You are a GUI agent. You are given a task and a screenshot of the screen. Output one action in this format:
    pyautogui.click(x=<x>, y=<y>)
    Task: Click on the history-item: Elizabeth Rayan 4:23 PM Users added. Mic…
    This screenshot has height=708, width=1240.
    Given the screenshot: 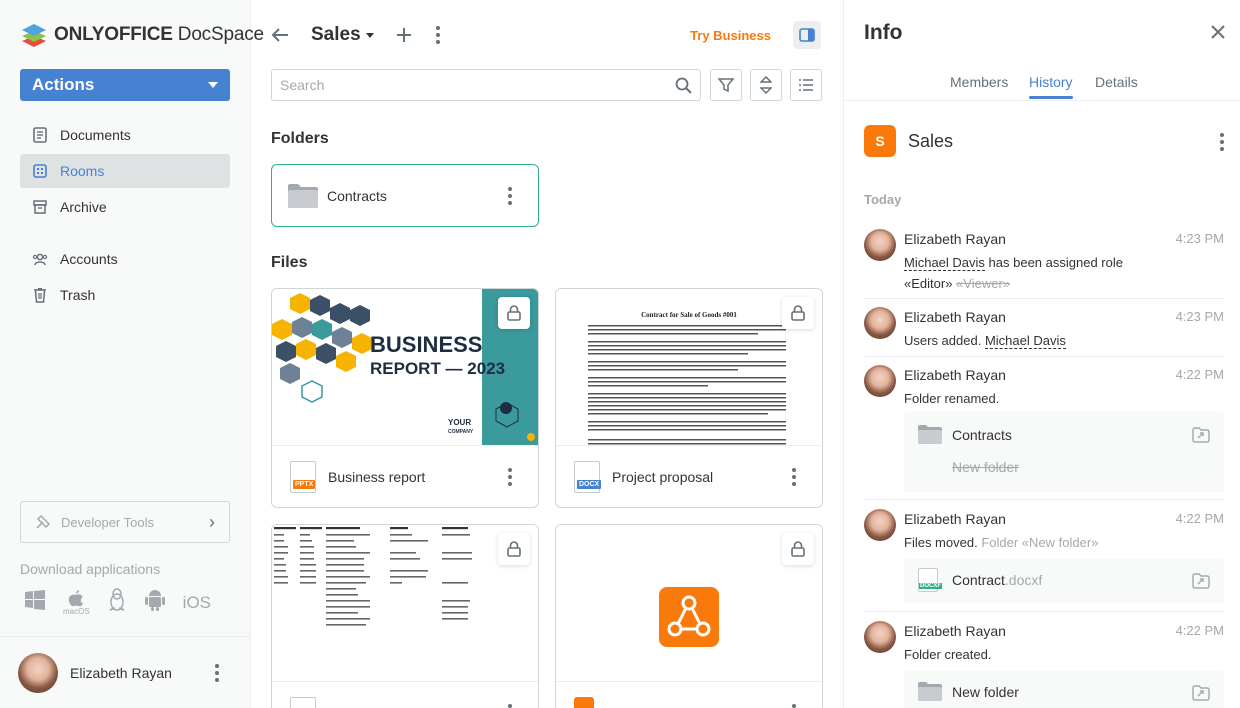 What is the action you would take?
    pyautogui.click(x=1044, y=332)
    